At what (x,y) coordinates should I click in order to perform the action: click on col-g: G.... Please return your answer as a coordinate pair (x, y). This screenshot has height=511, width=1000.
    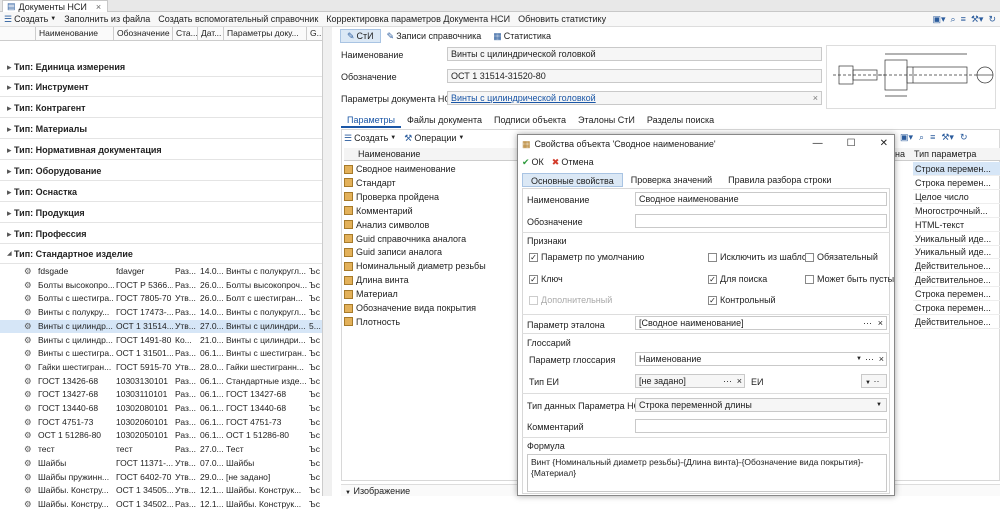
    Looking at the image, I should click on (314, 33).